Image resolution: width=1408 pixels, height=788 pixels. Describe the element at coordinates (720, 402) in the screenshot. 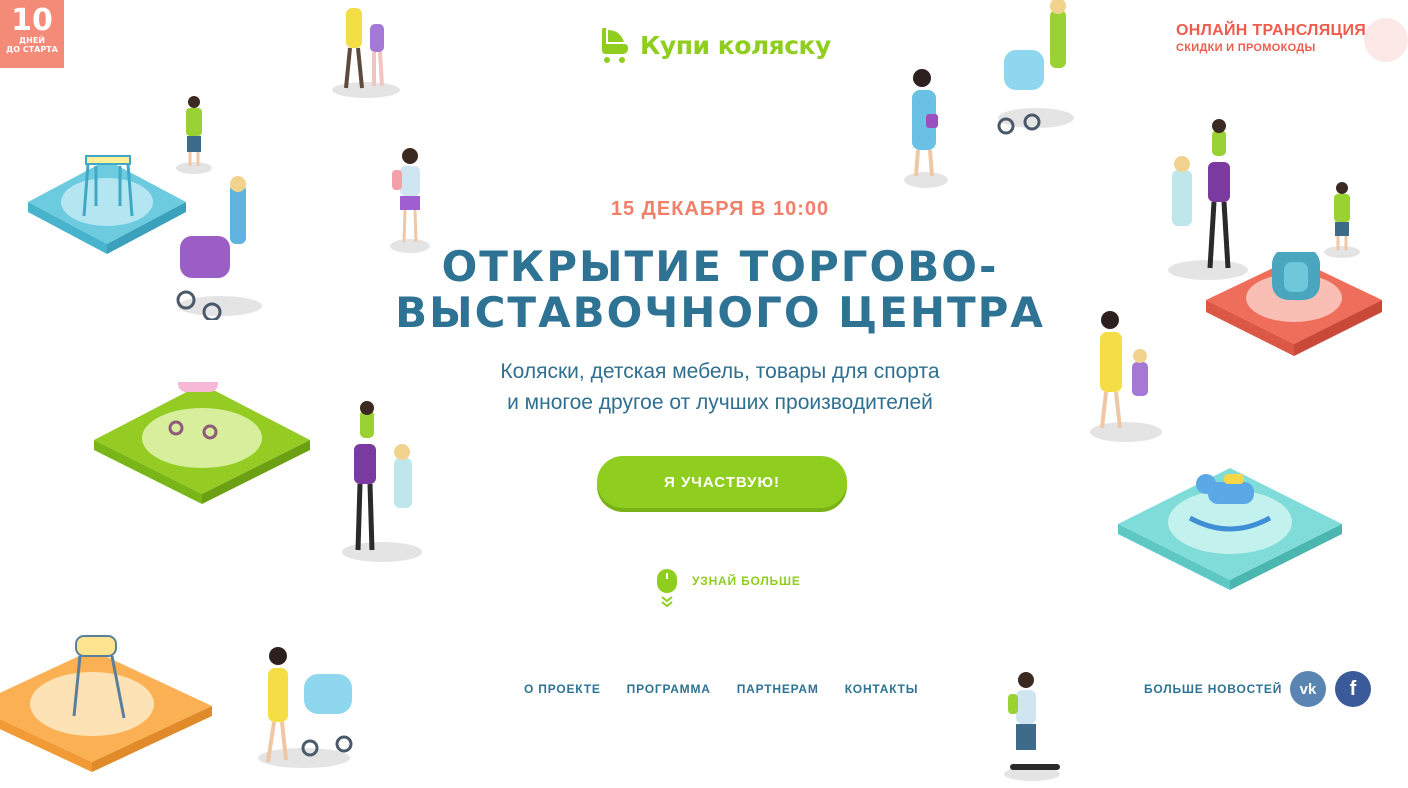

I see `page-subtitle-line2: и многое другое от лучших производителей` at that location.